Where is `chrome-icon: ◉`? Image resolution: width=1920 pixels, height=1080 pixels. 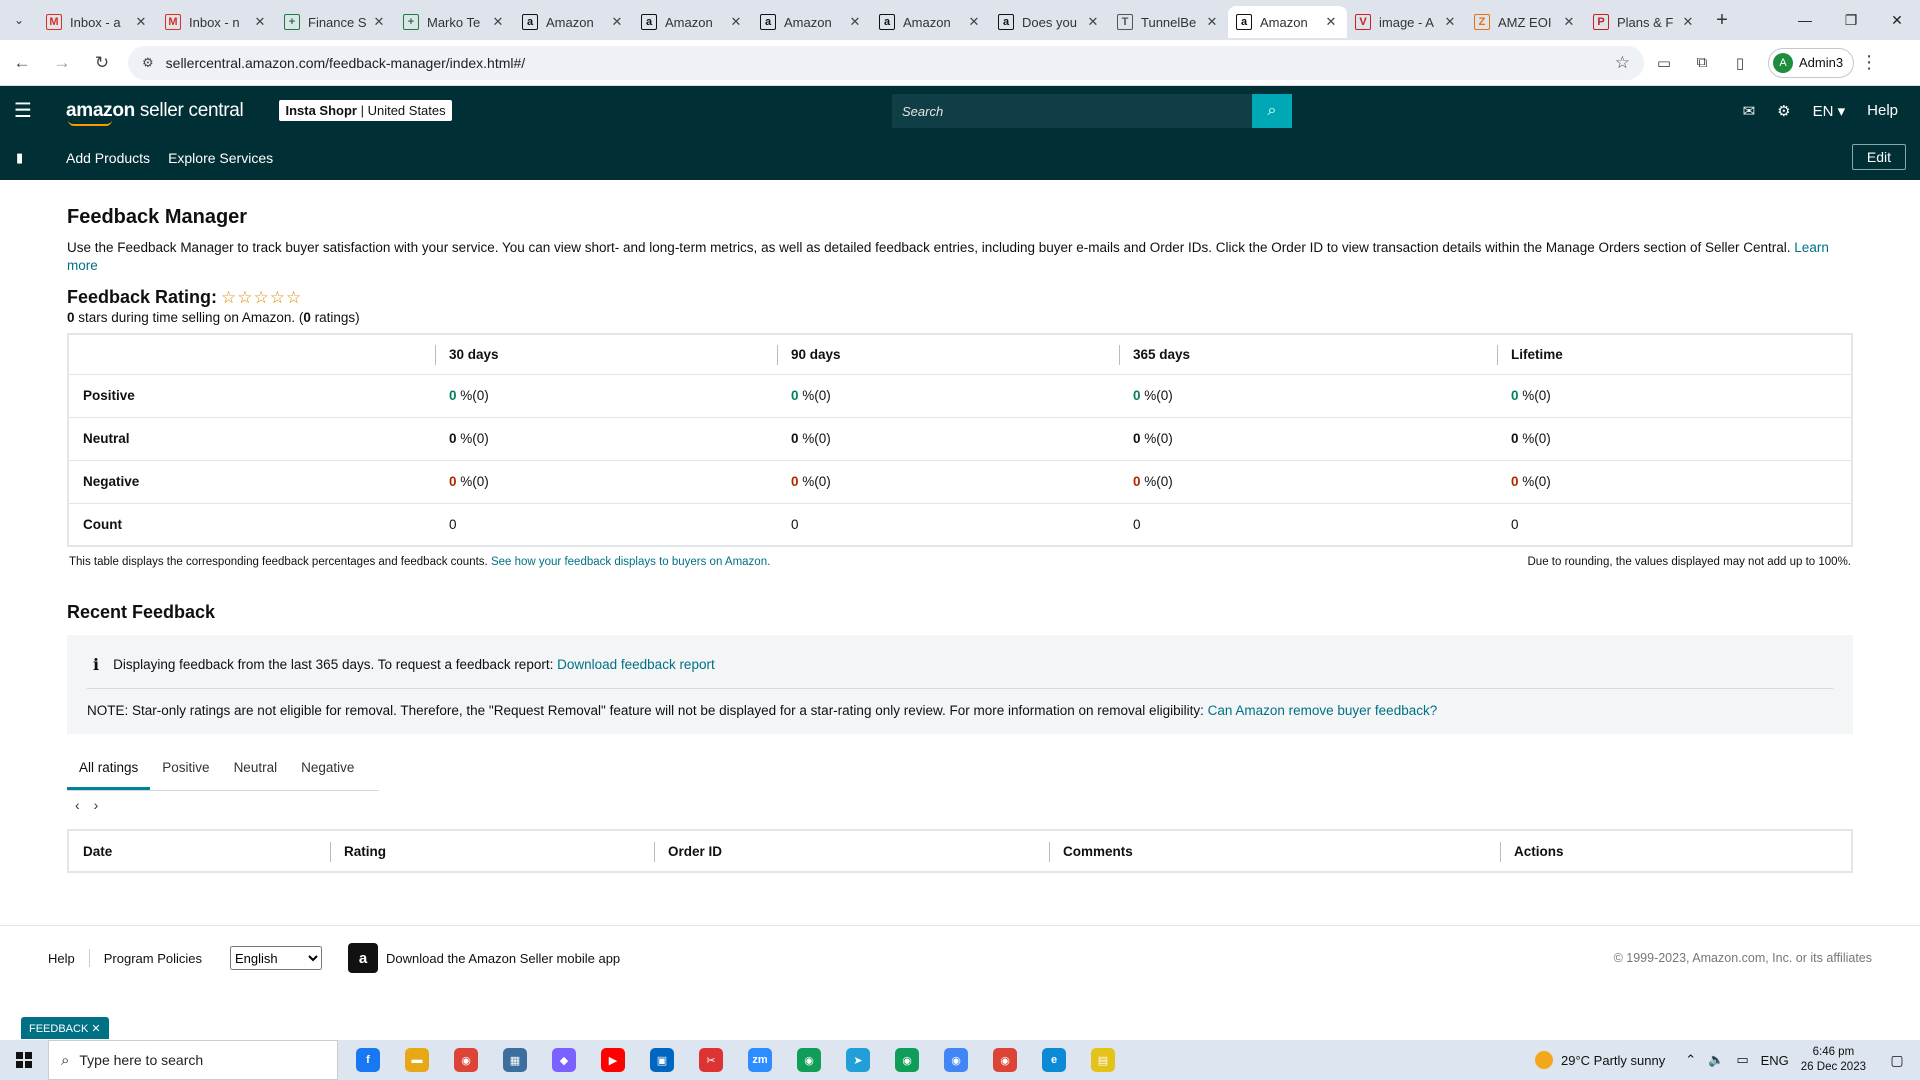 chrome-icon: ◉ is located at coordinates (466, 1060).